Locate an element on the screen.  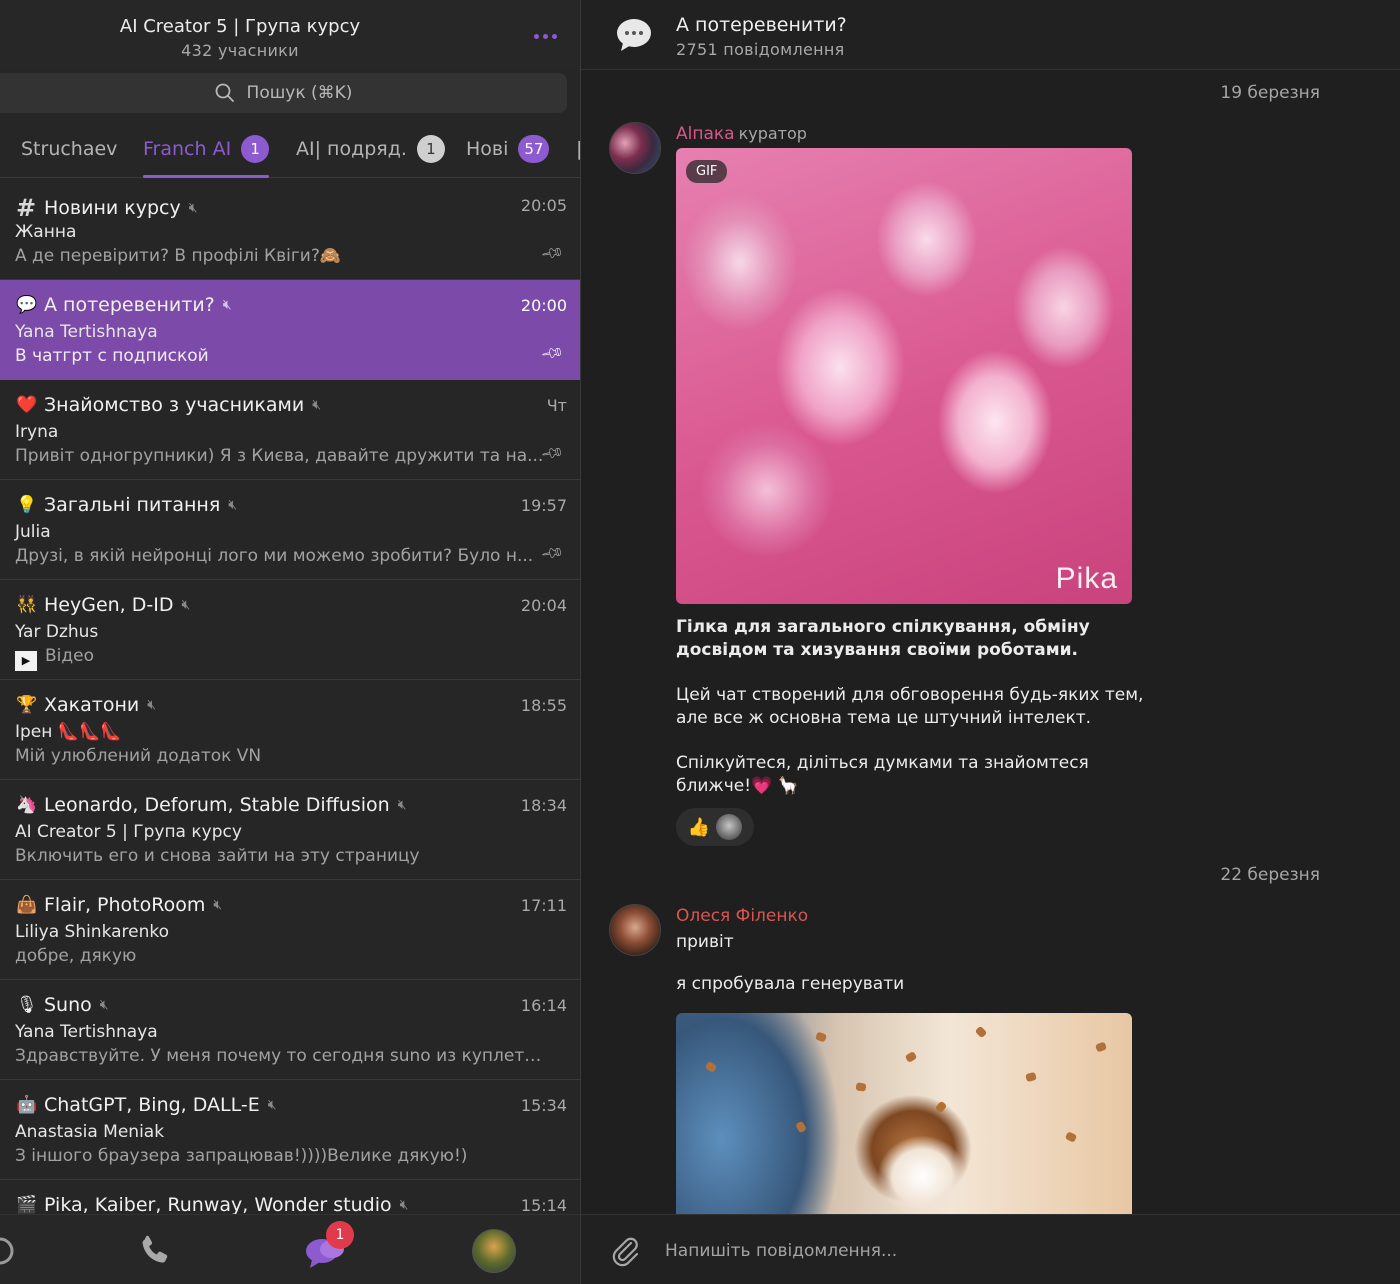
group-header: AI Creator 5 | Група курсу 432 учасники is located at coordinates (290, 35).